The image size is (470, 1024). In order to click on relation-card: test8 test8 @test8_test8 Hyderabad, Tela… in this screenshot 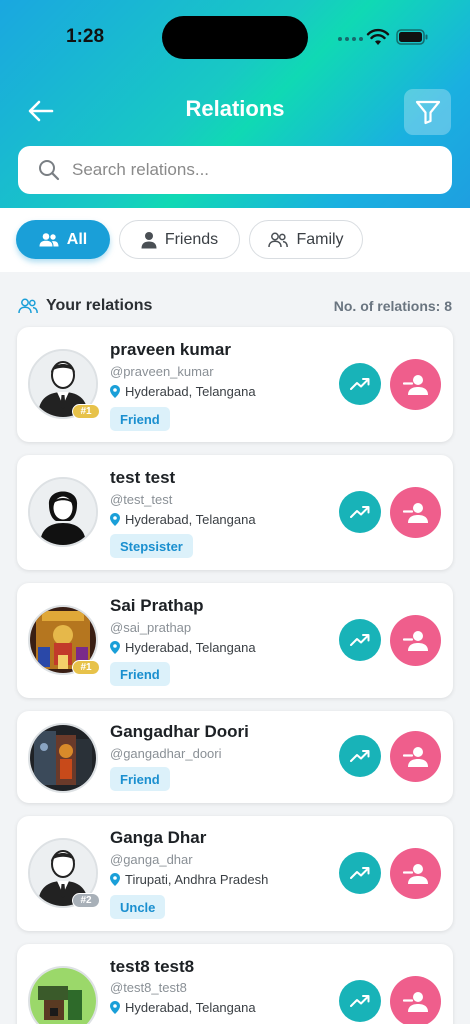, I will do `click(235, 984)`.